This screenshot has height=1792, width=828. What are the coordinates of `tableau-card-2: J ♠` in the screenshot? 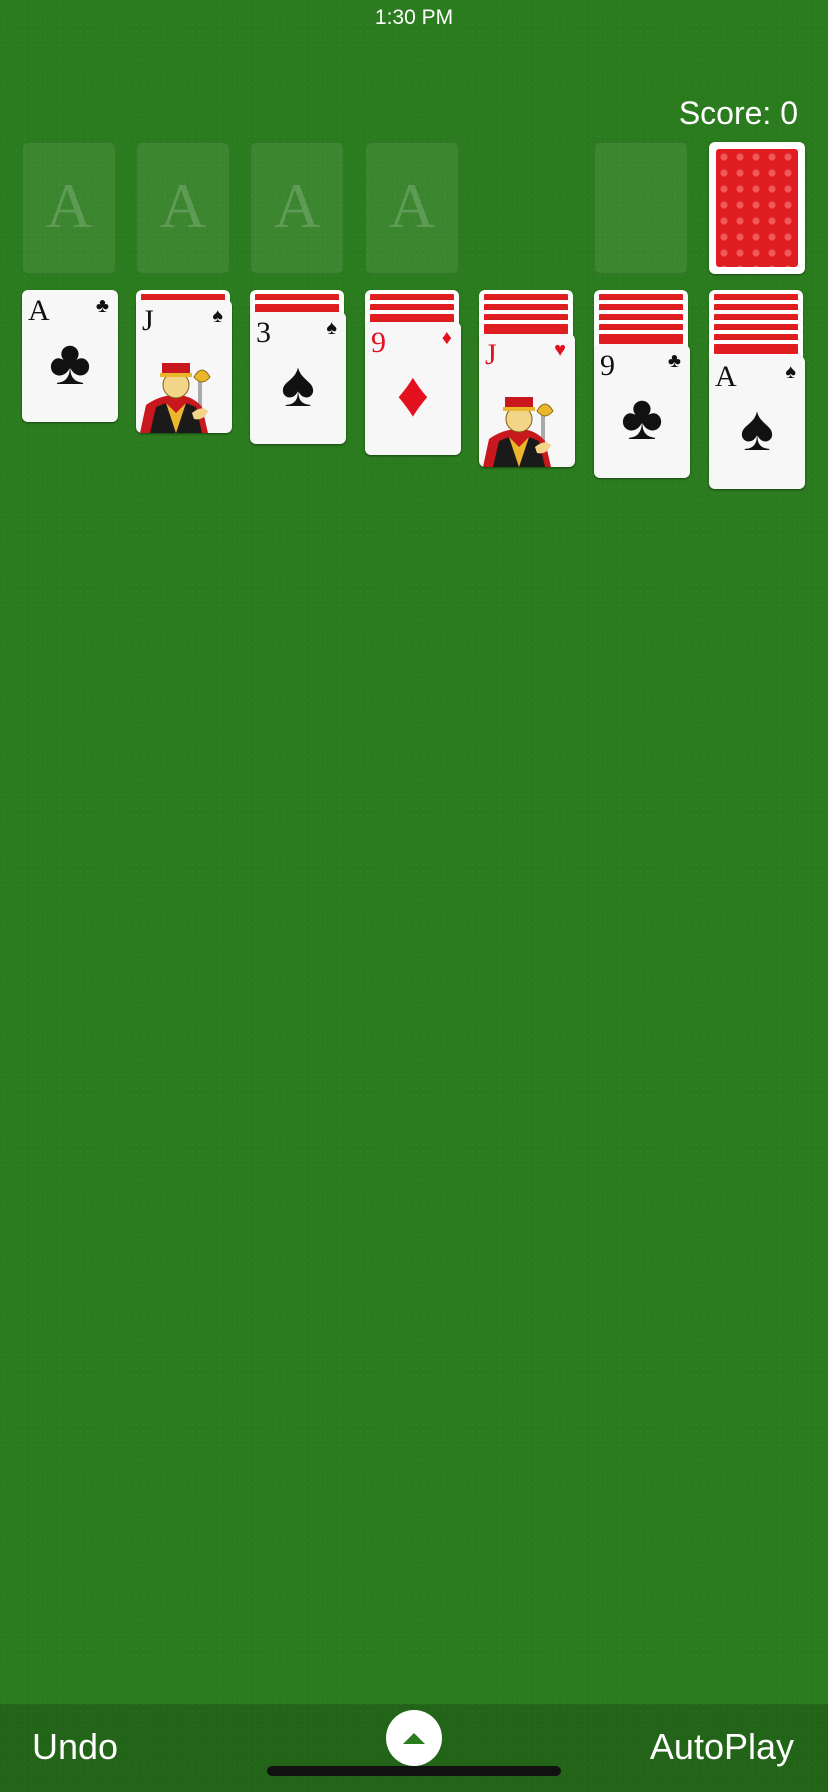 It's located at (184, 366).